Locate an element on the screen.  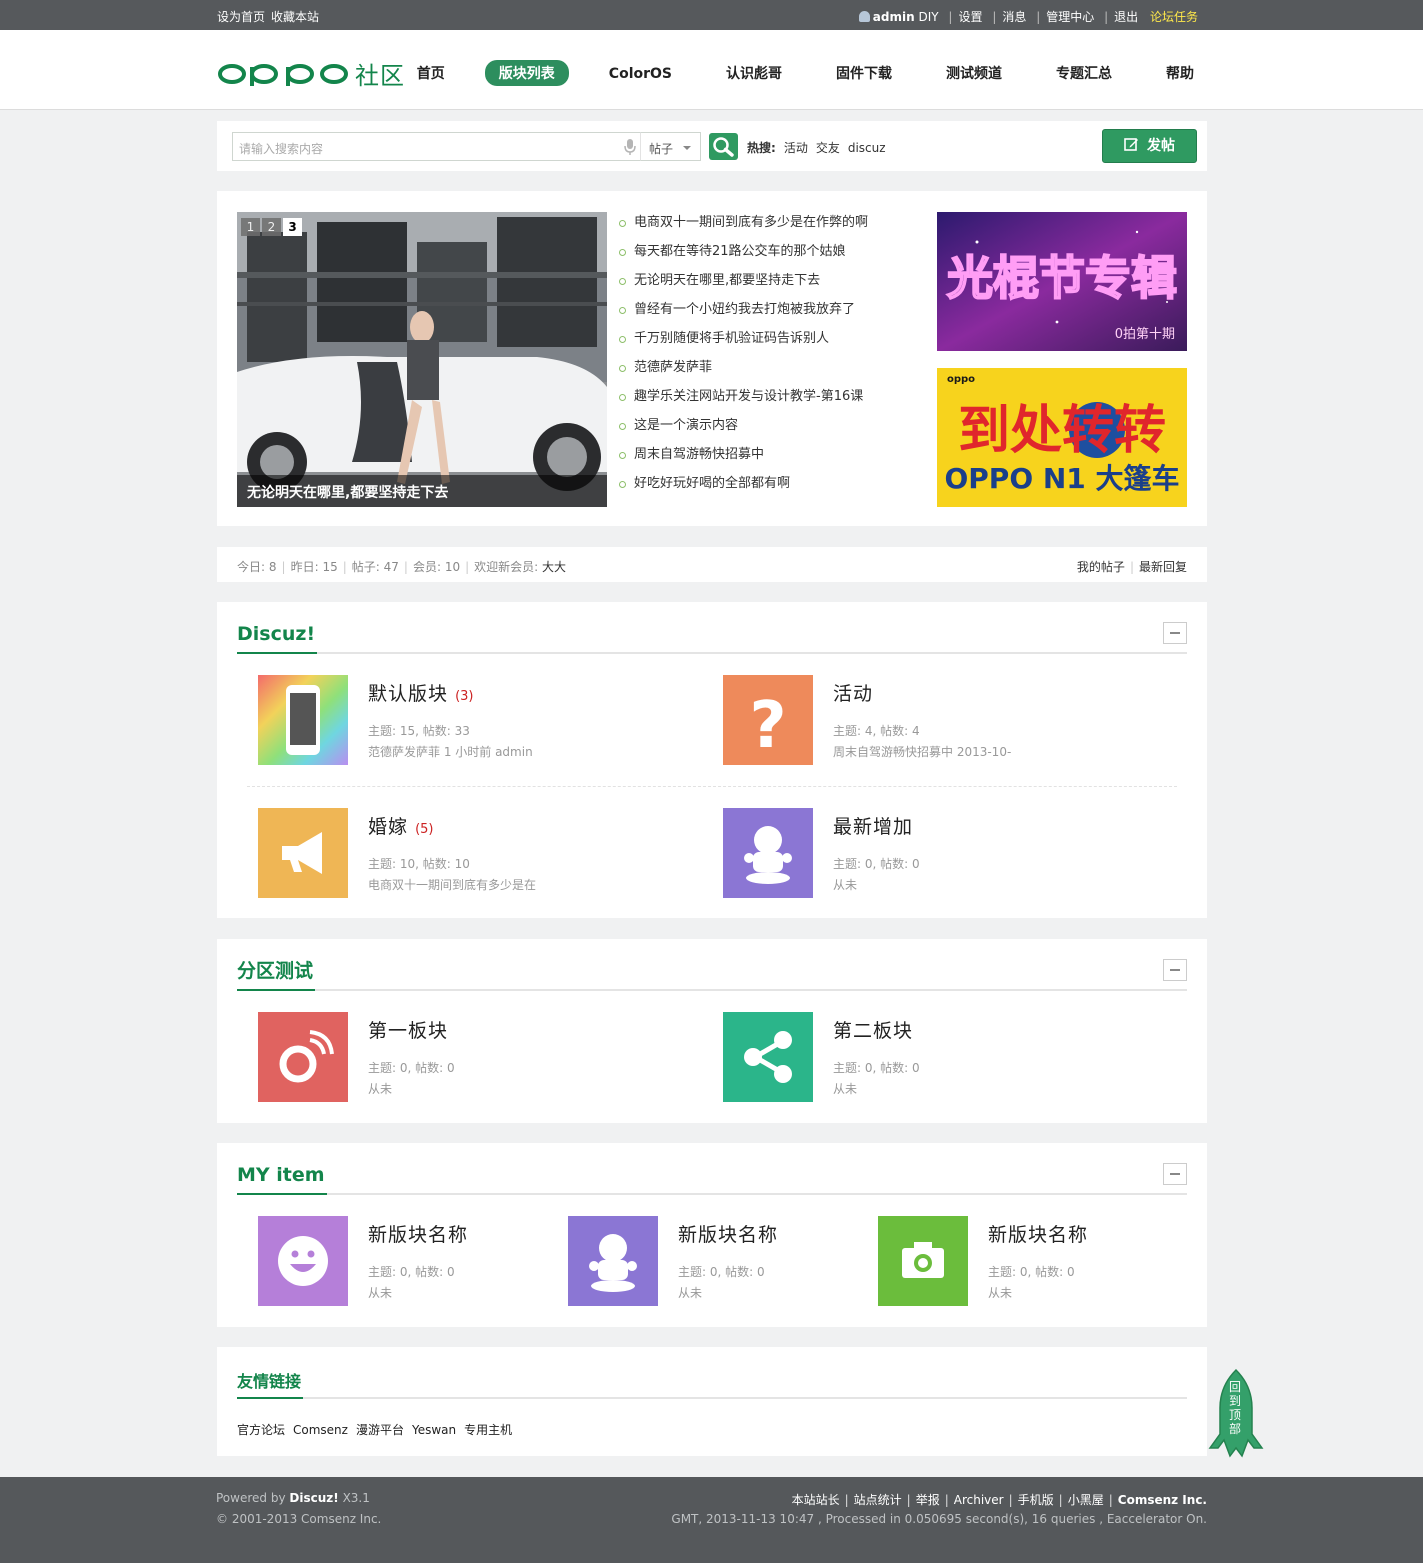
footer-link: 站点统计 is located at coordinates (878, 1500).